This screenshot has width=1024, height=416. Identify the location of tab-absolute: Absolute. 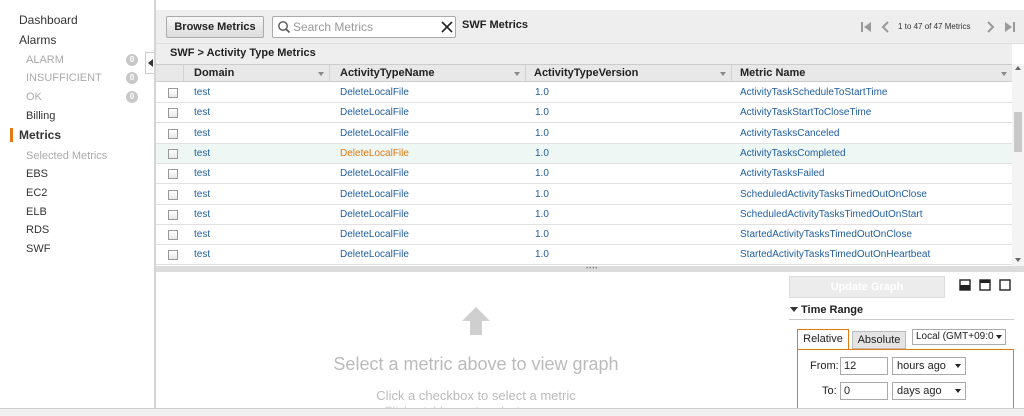
(879, 340).